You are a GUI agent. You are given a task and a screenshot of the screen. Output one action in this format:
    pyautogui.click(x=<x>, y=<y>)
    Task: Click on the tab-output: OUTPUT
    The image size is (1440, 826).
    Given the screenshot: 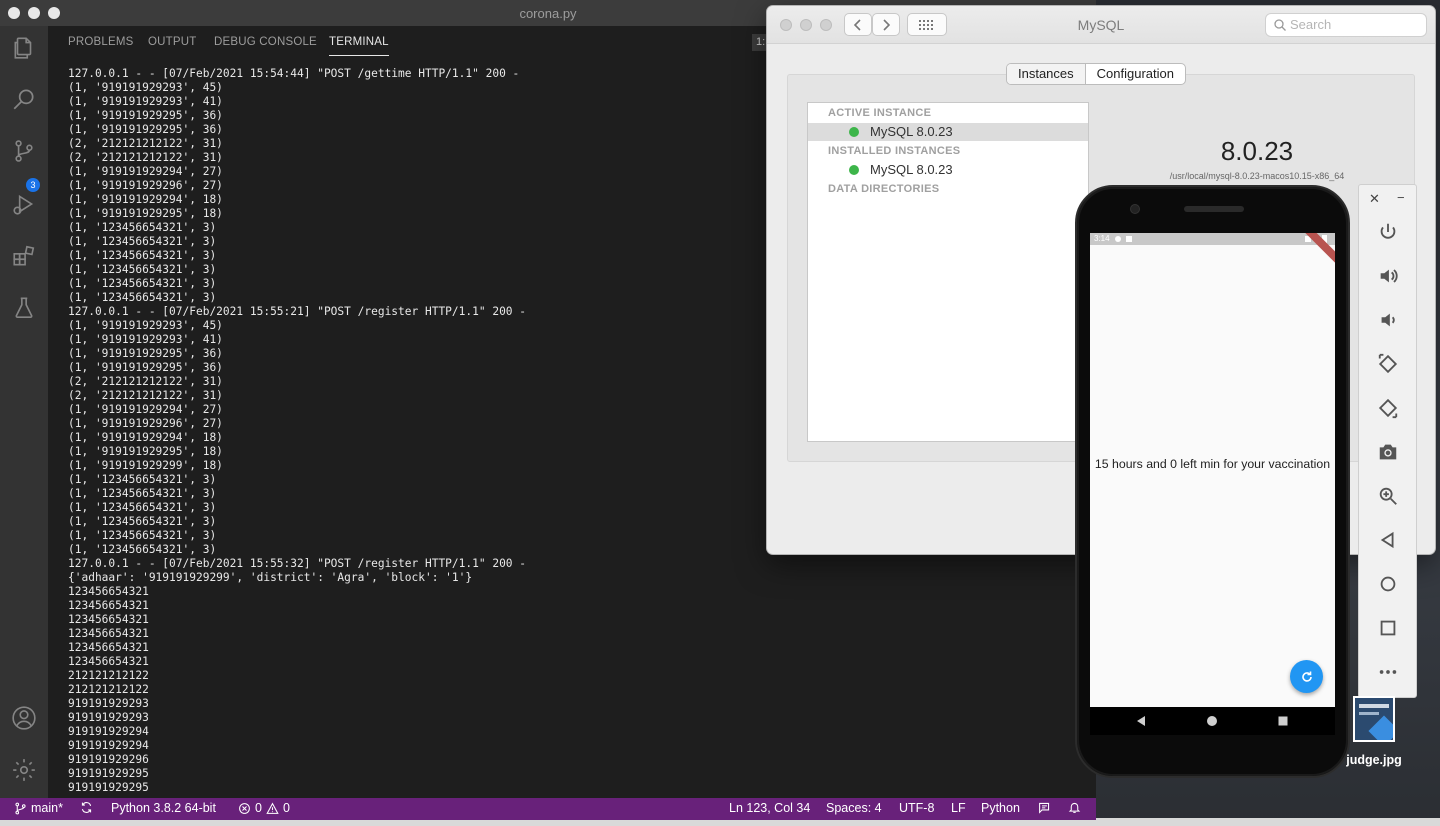 What is the action you would take?
    pyautogui.click(x=172, y=42)
    